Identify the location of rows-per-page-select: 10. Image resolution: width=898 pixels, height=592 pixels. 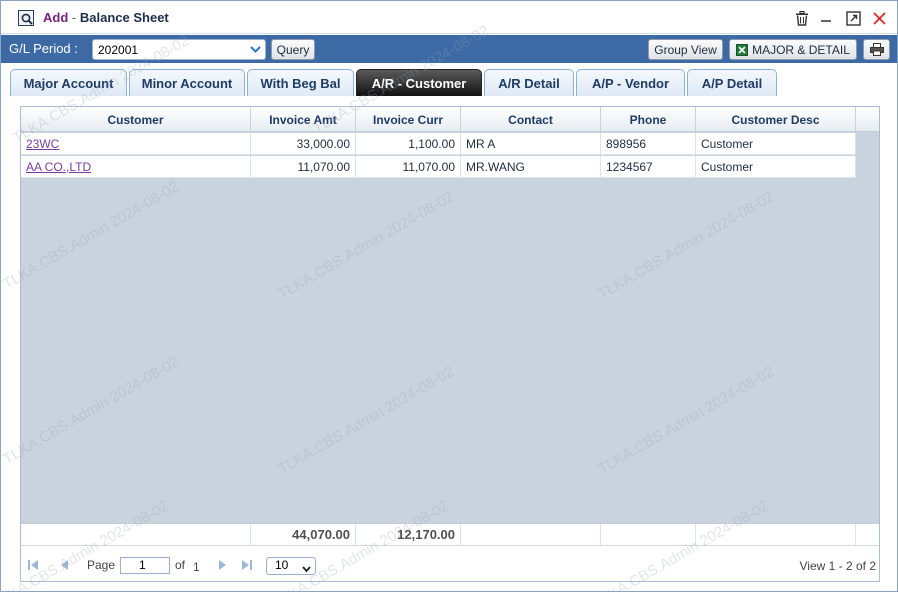
(291, 566).